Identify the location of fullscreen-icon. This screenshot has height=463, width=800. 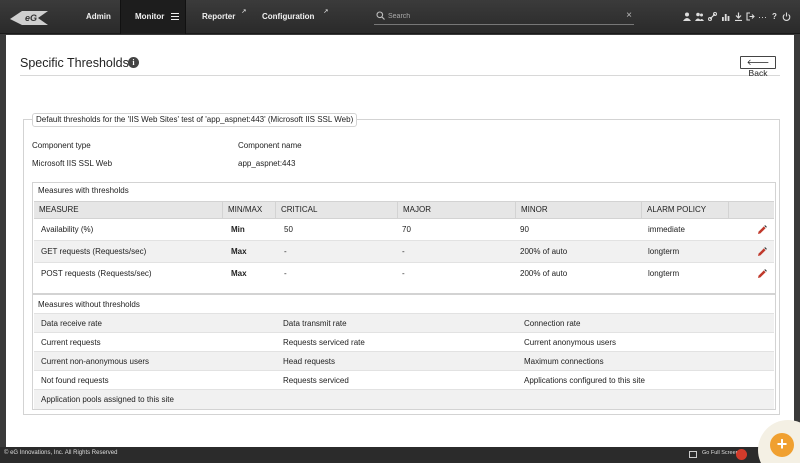
(693, 454).